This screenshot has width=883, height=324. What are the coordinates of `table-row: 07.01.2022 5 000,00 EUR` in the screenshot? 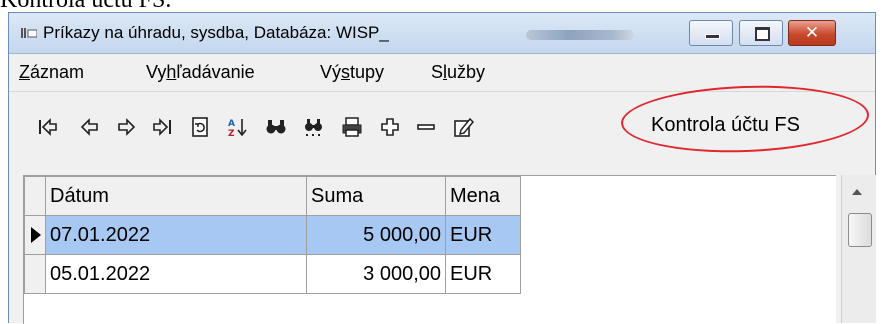 It's located at (272, 235).